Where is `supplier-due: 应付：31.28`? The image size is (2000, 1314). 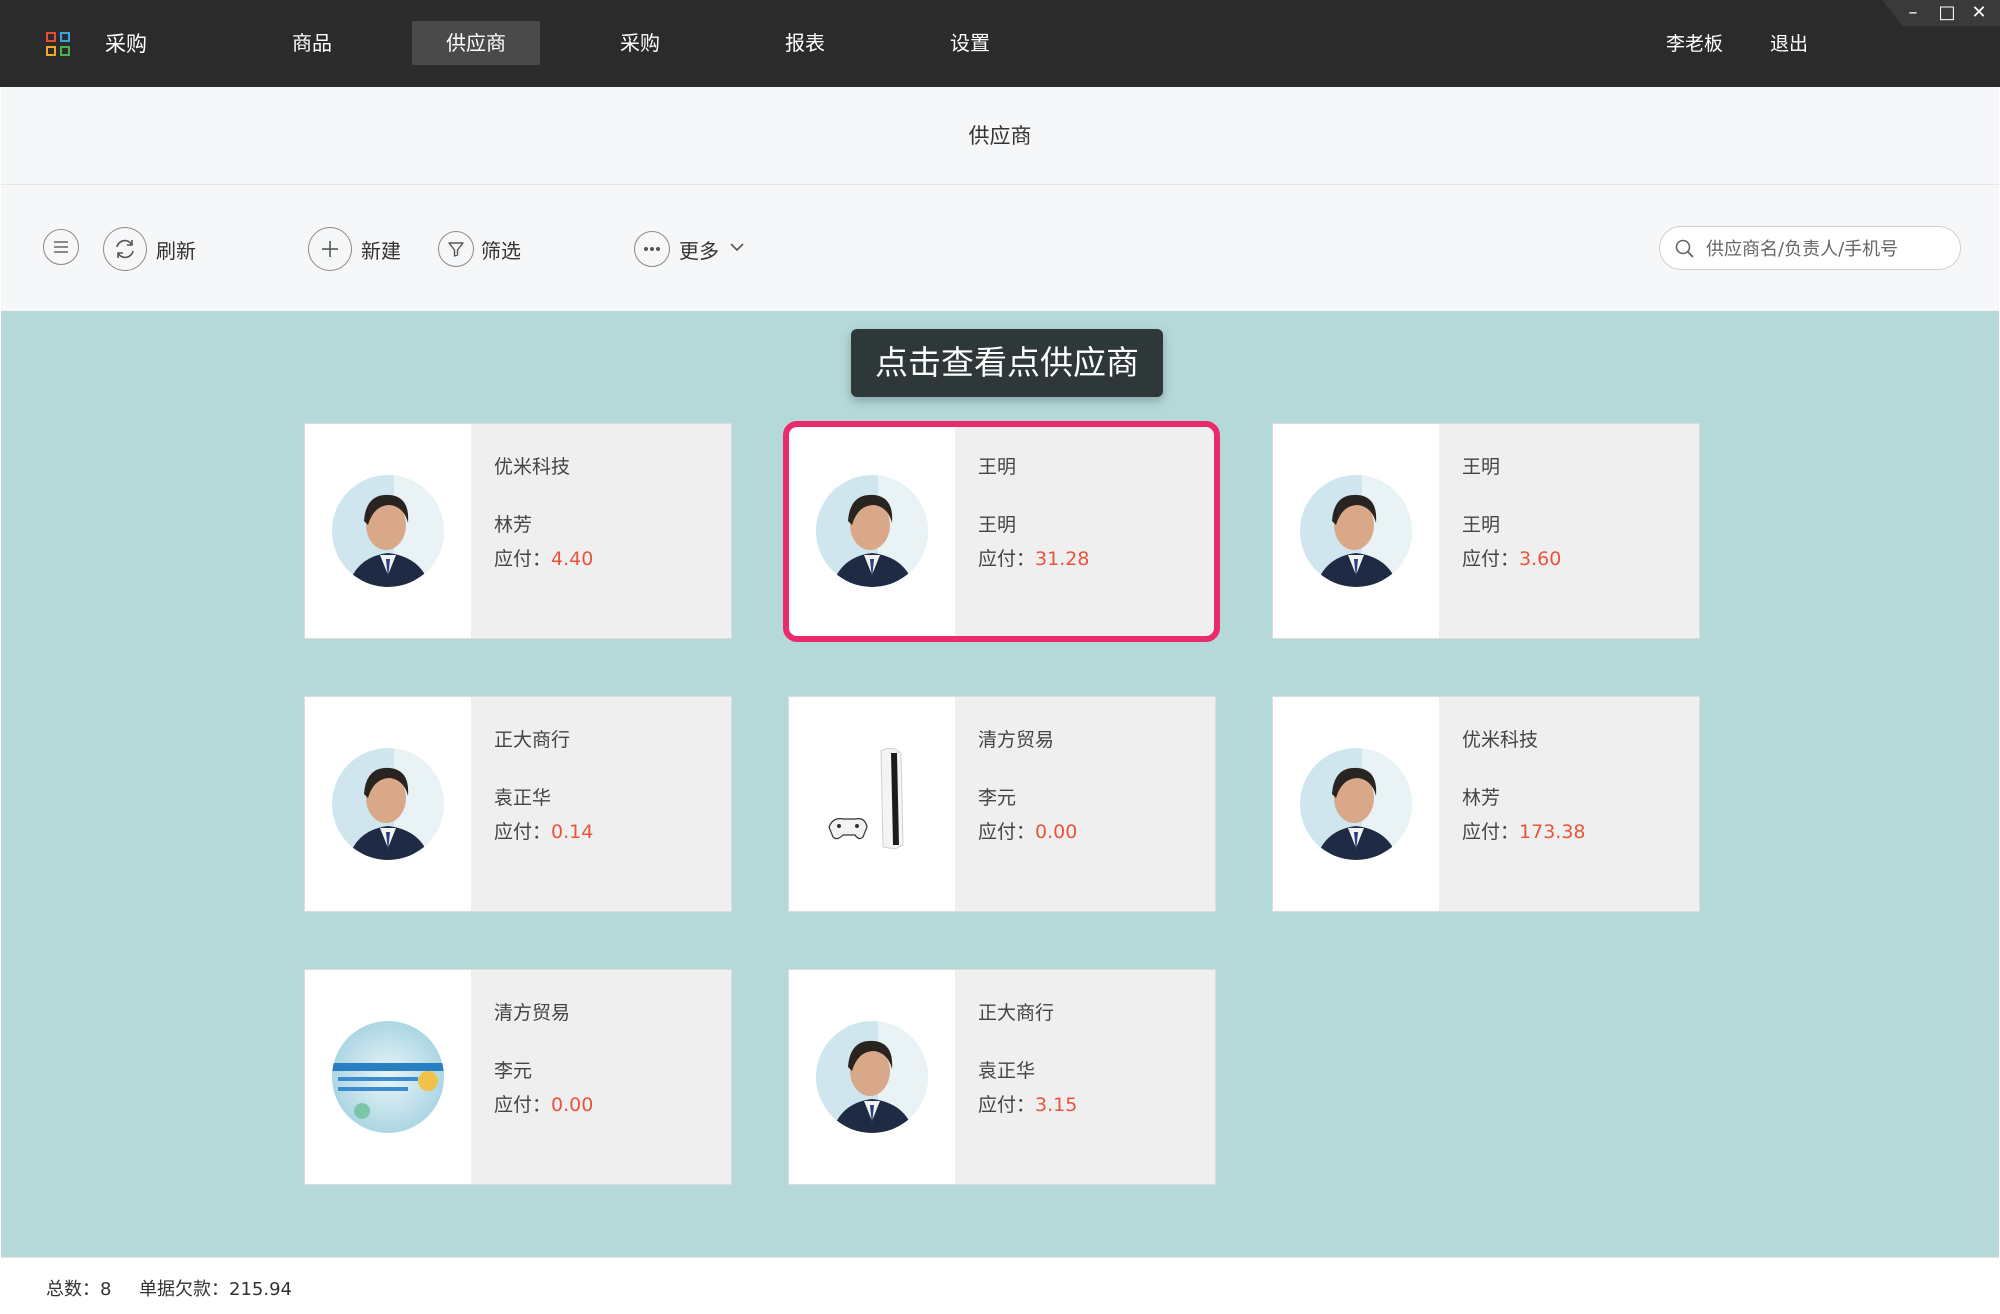
supplier-due: 应付：31.28 is located at coordinates (1034, 559).